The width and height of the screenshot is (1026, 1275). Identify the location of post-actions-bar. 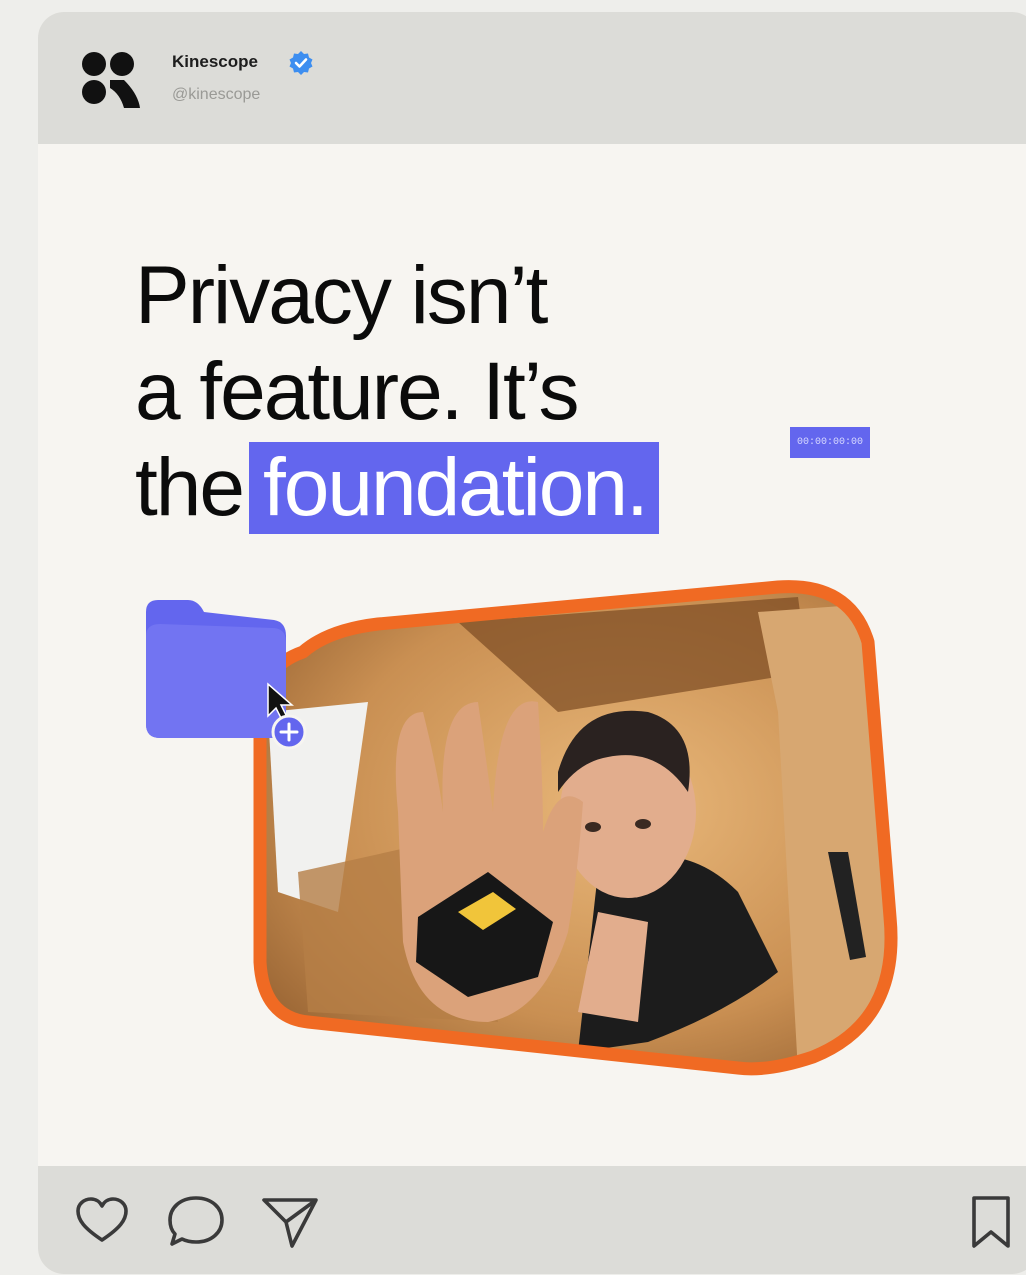
(532, 1220).